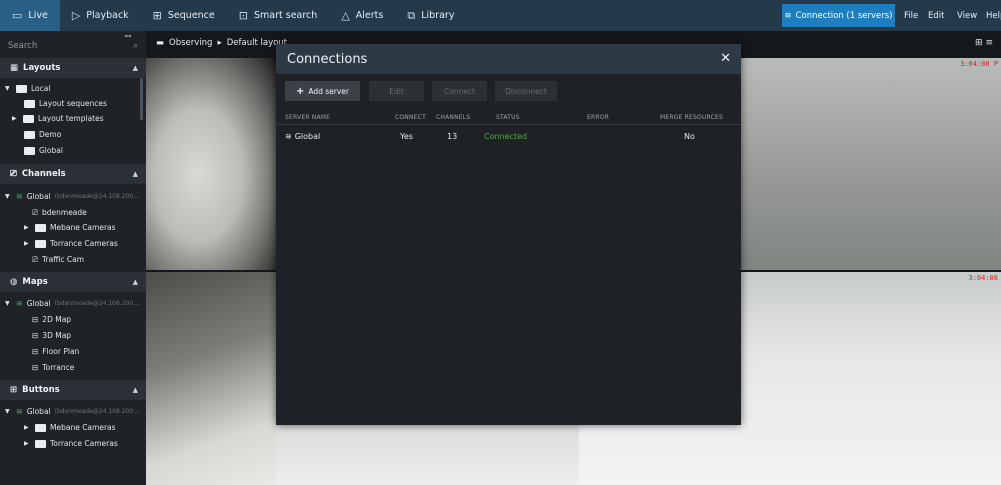 The width and height of the screenshot is (1001, 485). I want to click on tree-item-3d-map: ⊟ 3D Map, so click(51, 335).